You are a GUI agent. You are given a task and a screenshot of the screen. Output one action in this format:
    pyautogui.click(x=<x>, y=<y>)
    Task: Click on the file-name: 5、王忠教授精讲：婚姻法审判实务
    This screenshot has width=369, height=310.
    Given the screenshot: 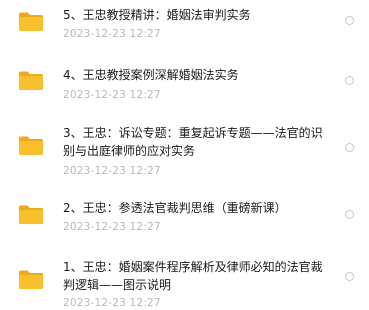 What is the action you would take?
    pyautogui.click(x=157, y=15)
    